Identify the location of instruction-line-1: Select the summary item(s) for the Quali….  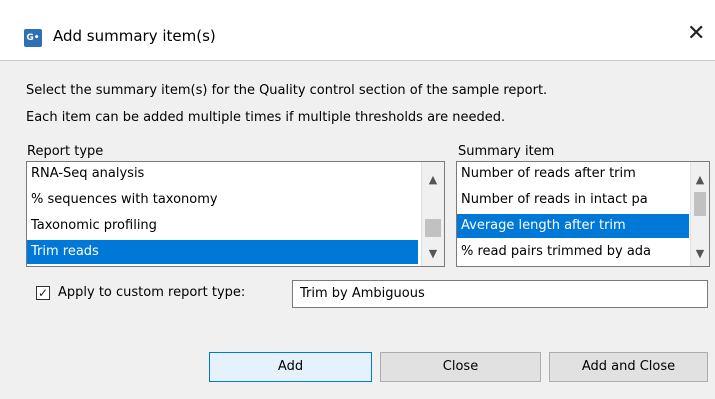
(287, 90).